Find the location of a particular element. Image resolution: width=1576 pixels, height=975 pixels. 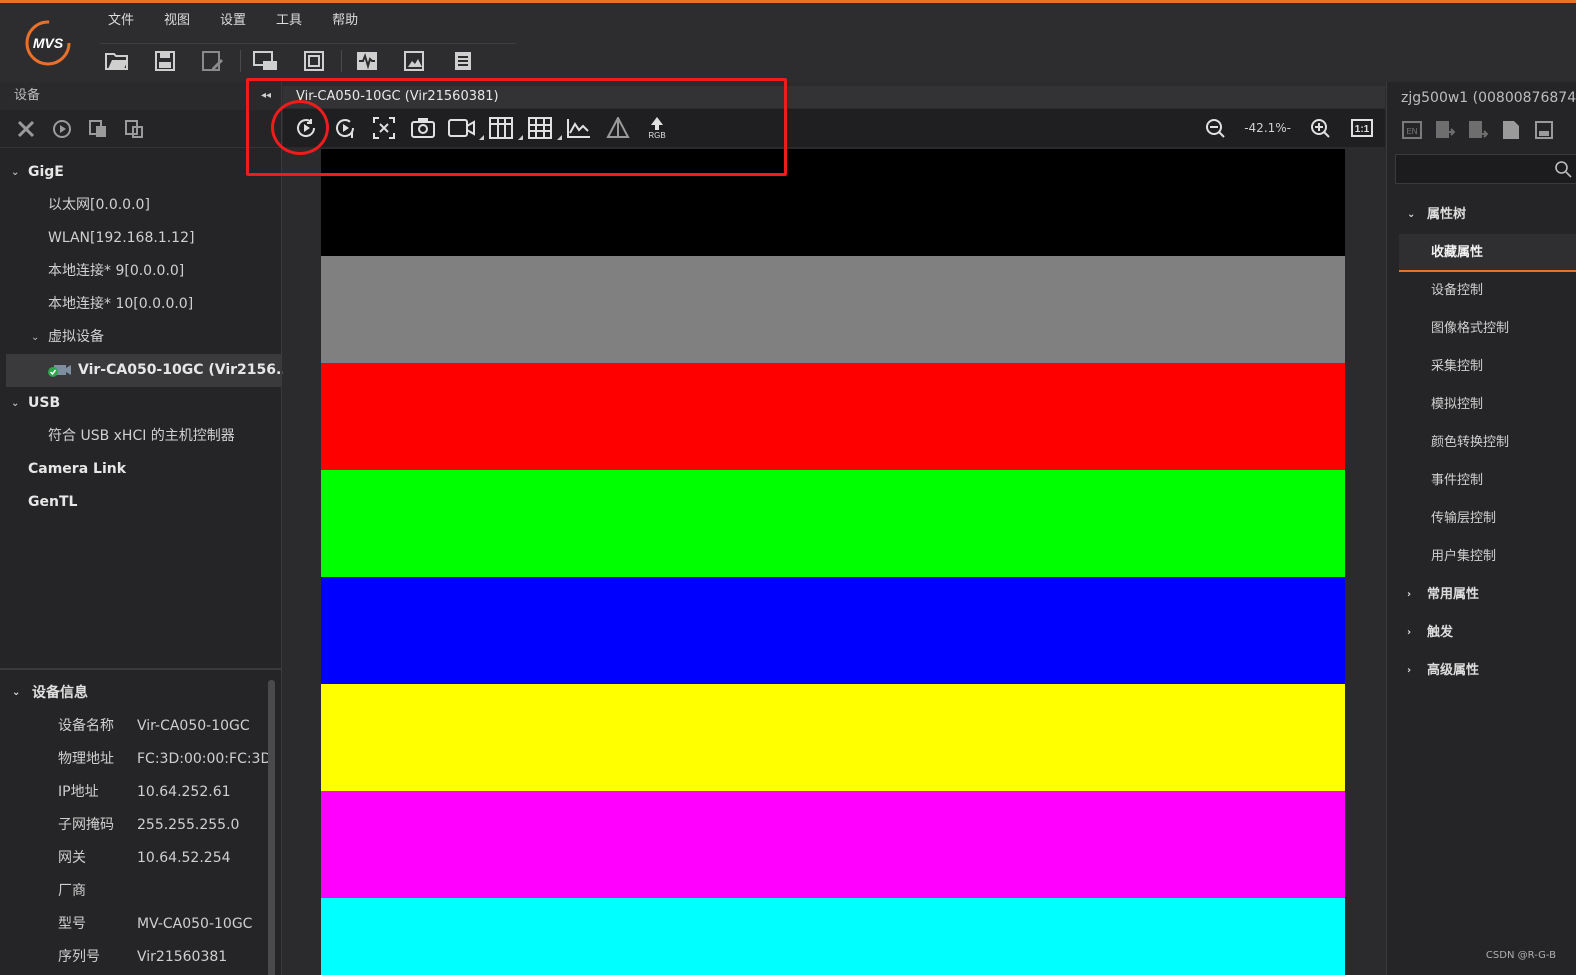

snapshot-icon is located at coordinates (423, 128).